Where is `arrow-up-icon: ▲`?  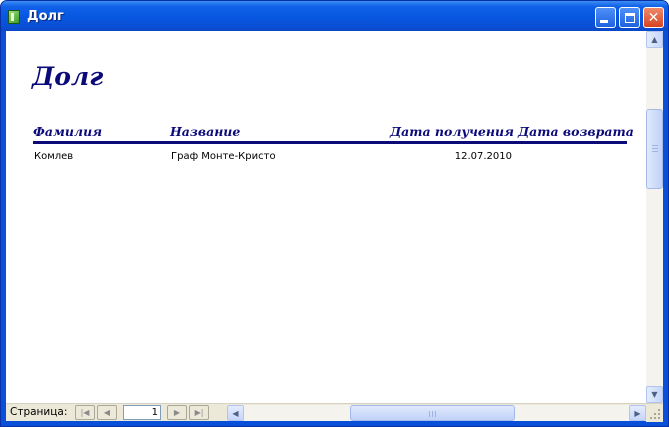
arrow-up-icon: ▲ is located at coordinates (654, 39).